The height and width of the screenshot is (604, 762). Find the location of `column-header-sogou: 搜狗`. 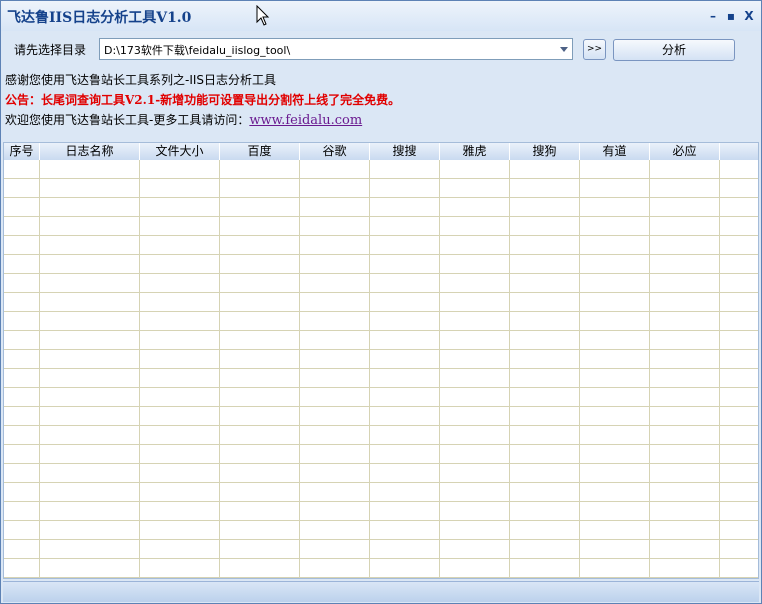

column-header-sogou: 搜狗 is located at coordinates (545, 151).